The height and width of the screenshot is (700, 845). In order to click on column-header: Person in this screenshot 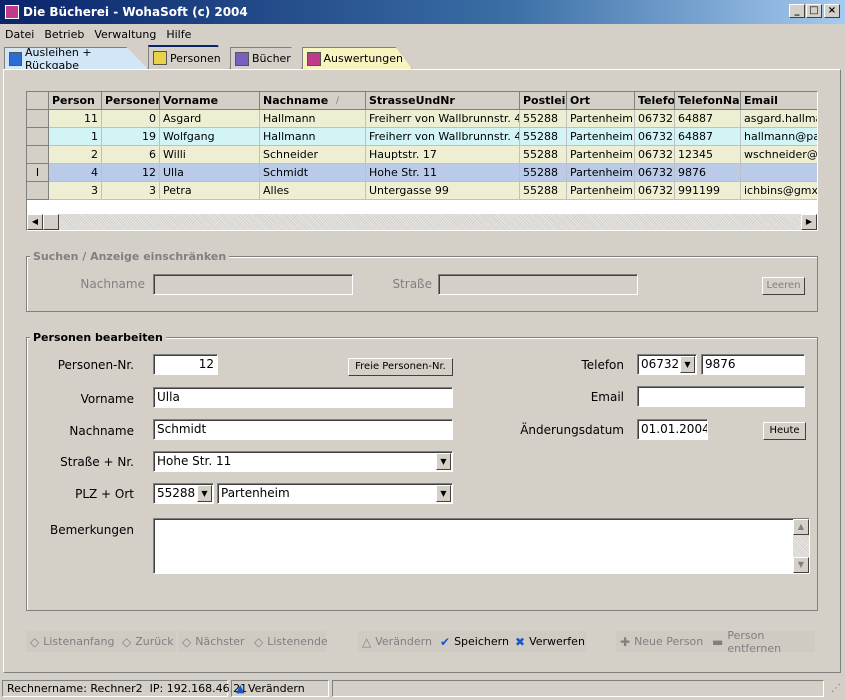, I will do `click(75, 101)`.